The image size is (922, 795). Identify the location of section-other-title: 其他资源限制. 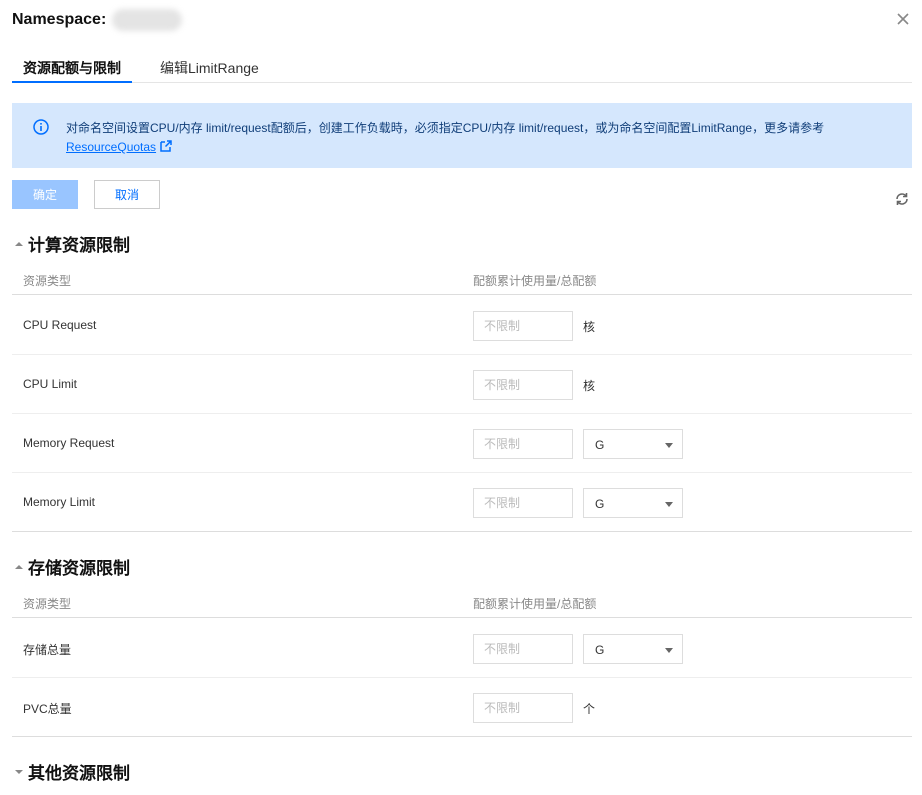
(79, 773).